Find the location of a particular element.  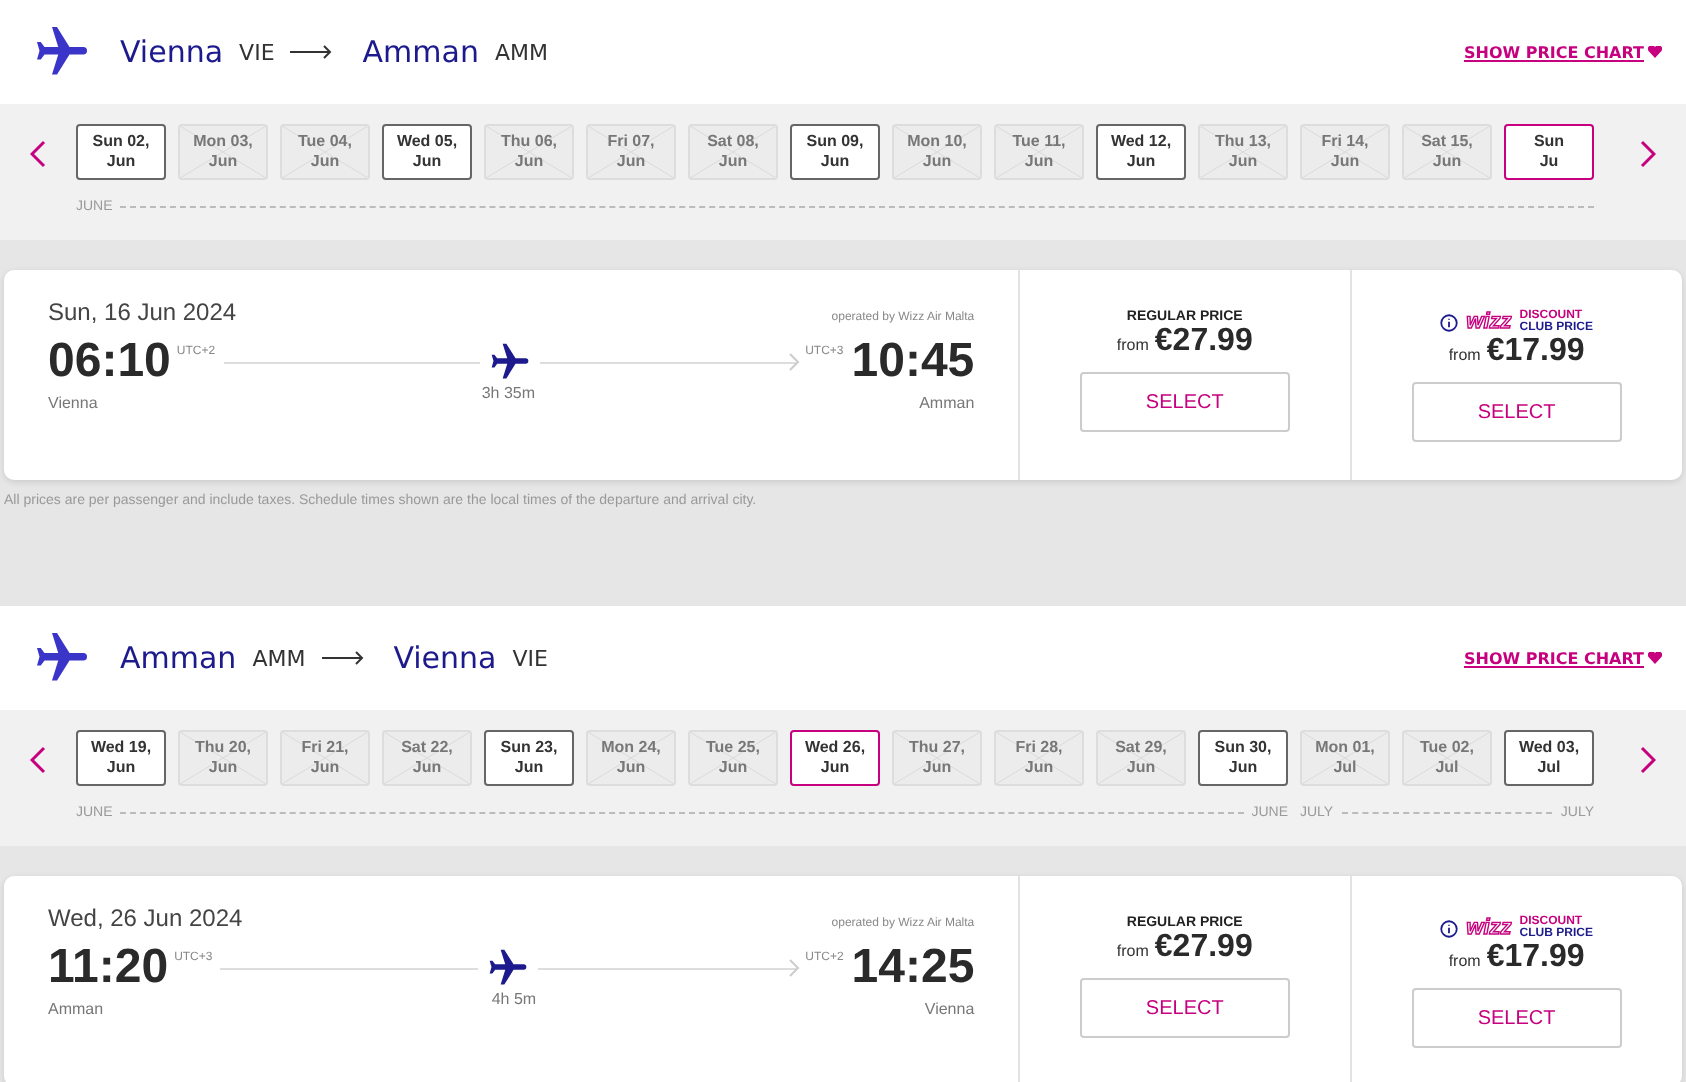

origin-city: Vienna is located at coordinates (172, 52).